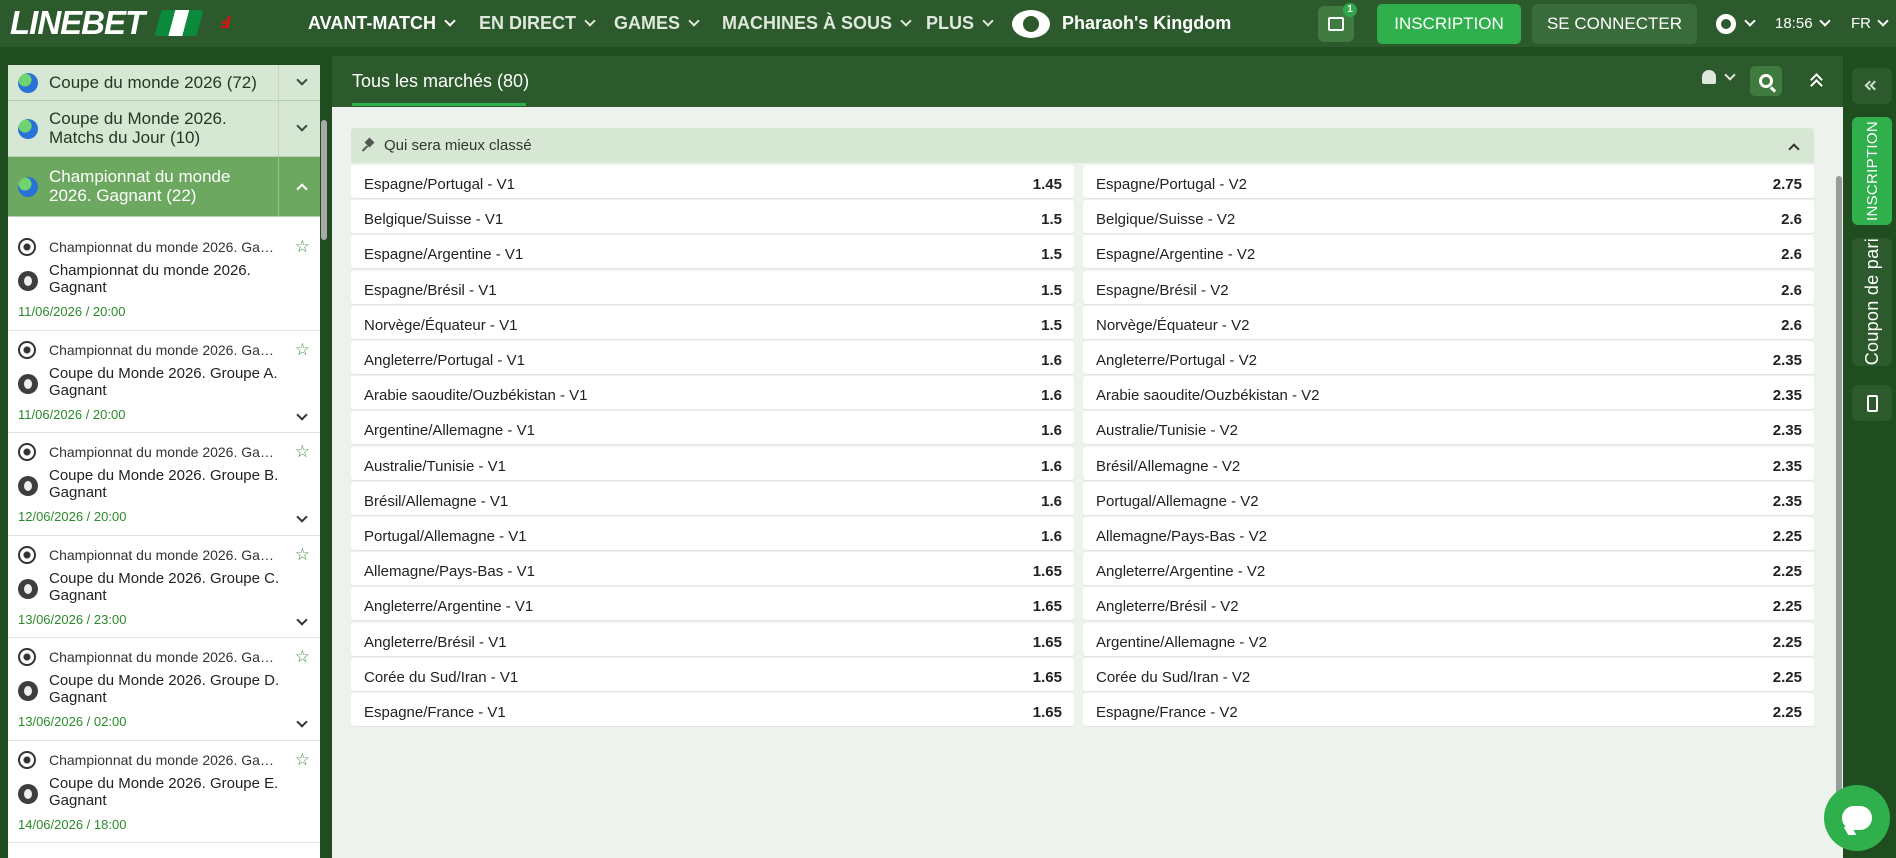  I want to click on markets-header: Tous les marchés (80), so click(1087, 81).